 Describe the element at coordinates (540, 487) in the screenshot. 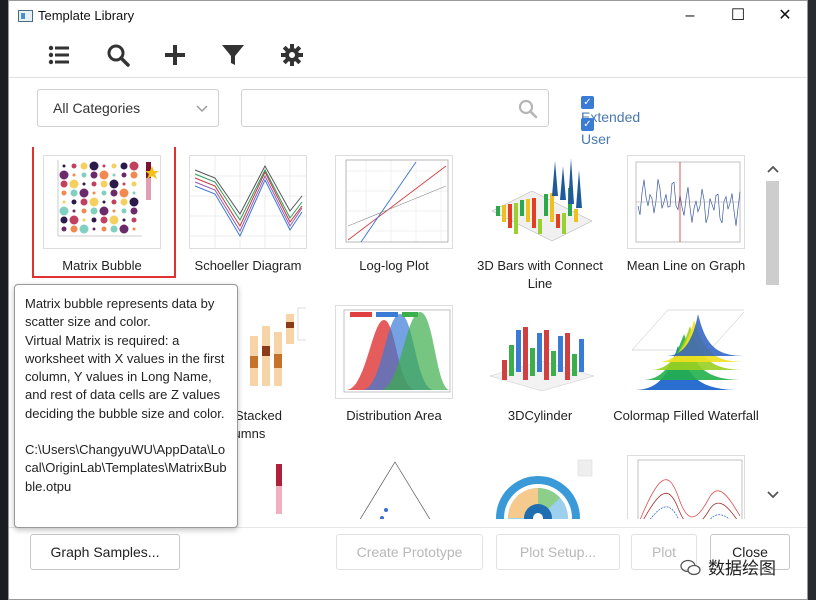

I see `sunburst-thumbnail` at that location.